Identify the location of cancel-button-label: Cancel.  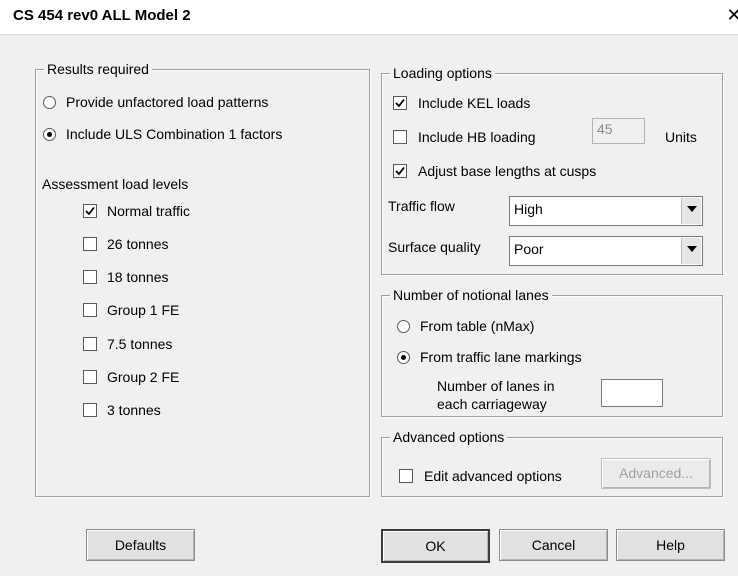
(553, 545).